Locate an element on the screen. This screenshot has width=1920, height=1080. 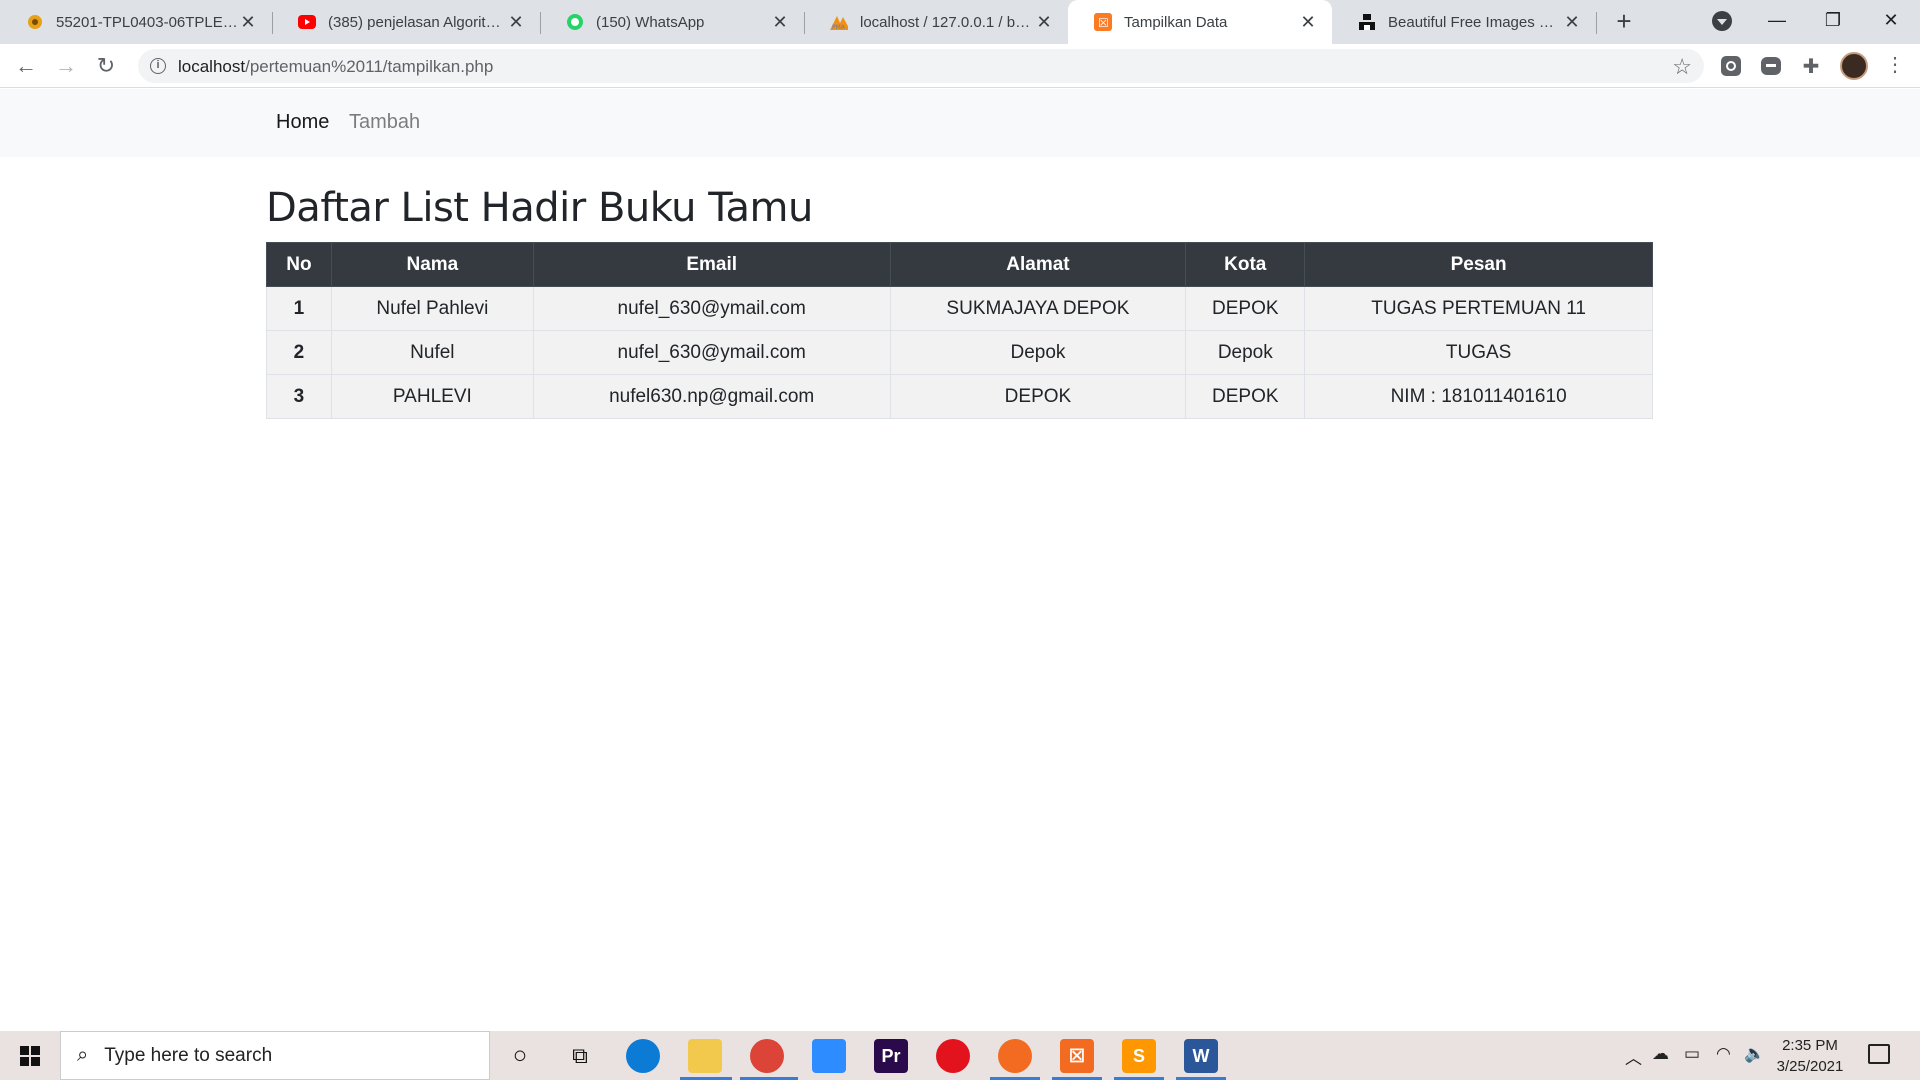
phpmyadmin-icon: PMA is located at coordinates (839, 22).